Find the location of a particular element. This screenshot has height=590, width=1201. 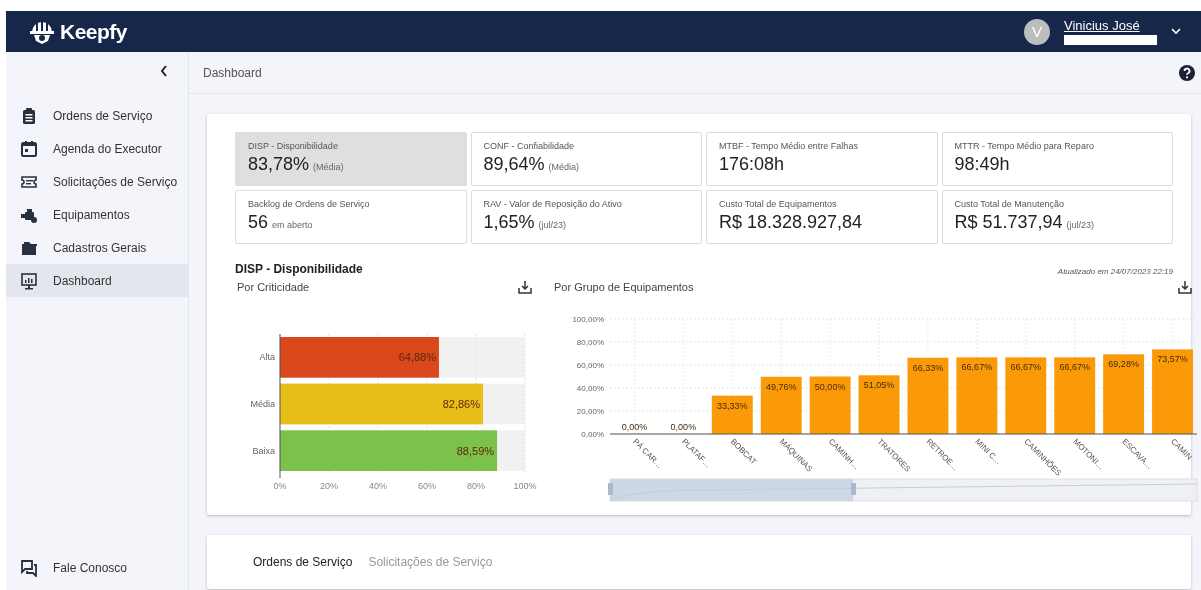

kpi-title: Custo Total de Equipamentos is located at coordinates (778, 204).